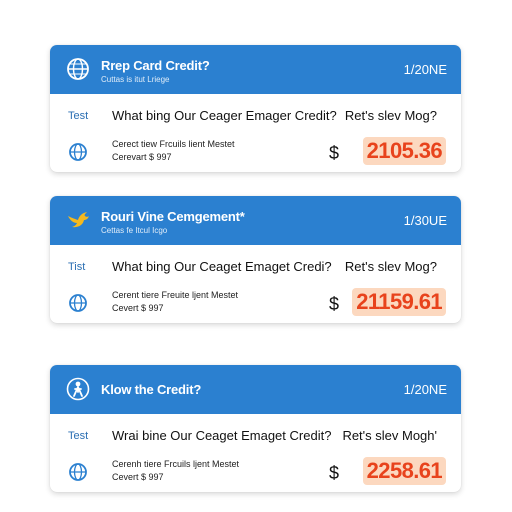 The image size is (512, 512). Describe the element at coordinates (173, 216) in the screenshot. I see `card-title: Rouri Vine Cemgement*` at that location.